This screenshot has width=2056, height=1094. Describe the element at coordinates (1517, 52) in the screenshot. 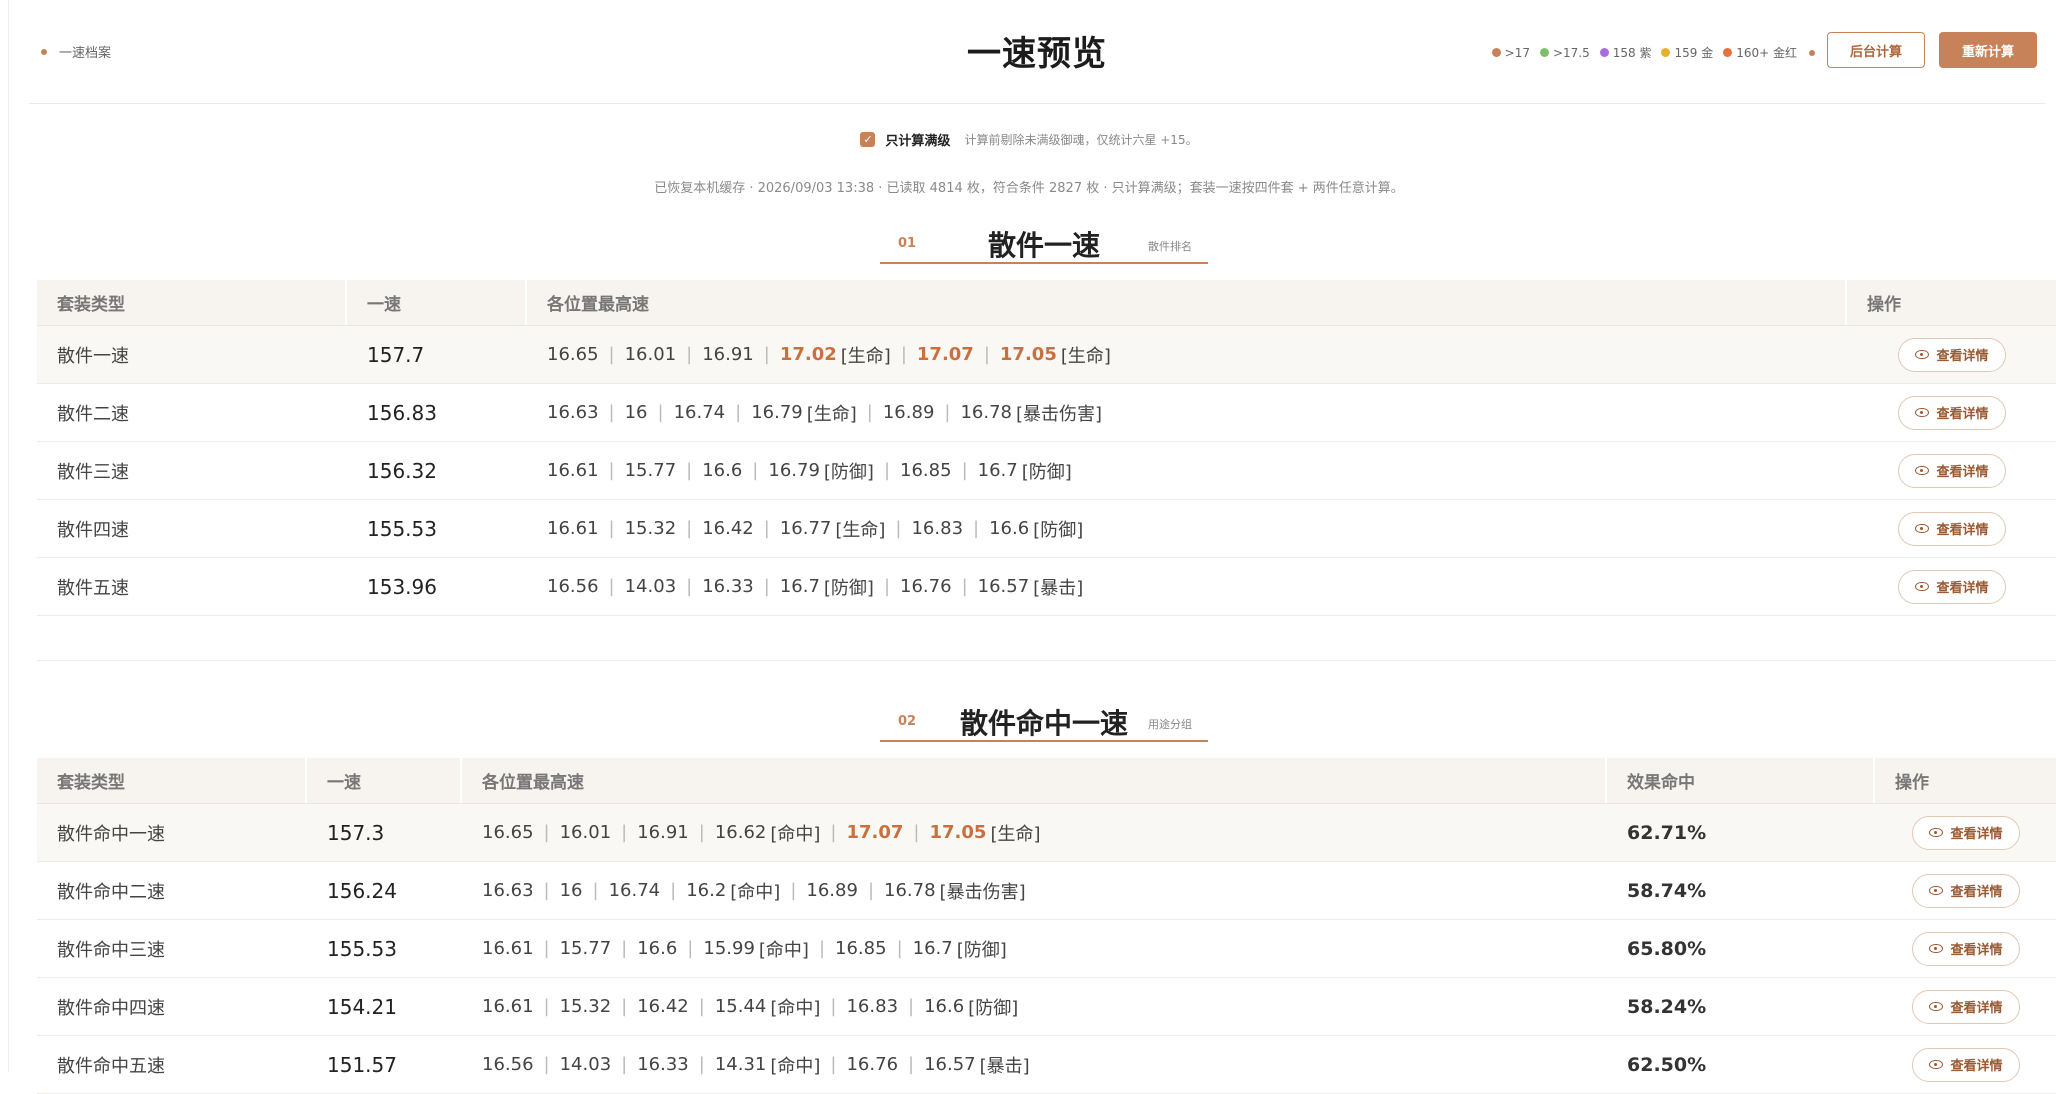

I see `legend-label: >17` at that location.